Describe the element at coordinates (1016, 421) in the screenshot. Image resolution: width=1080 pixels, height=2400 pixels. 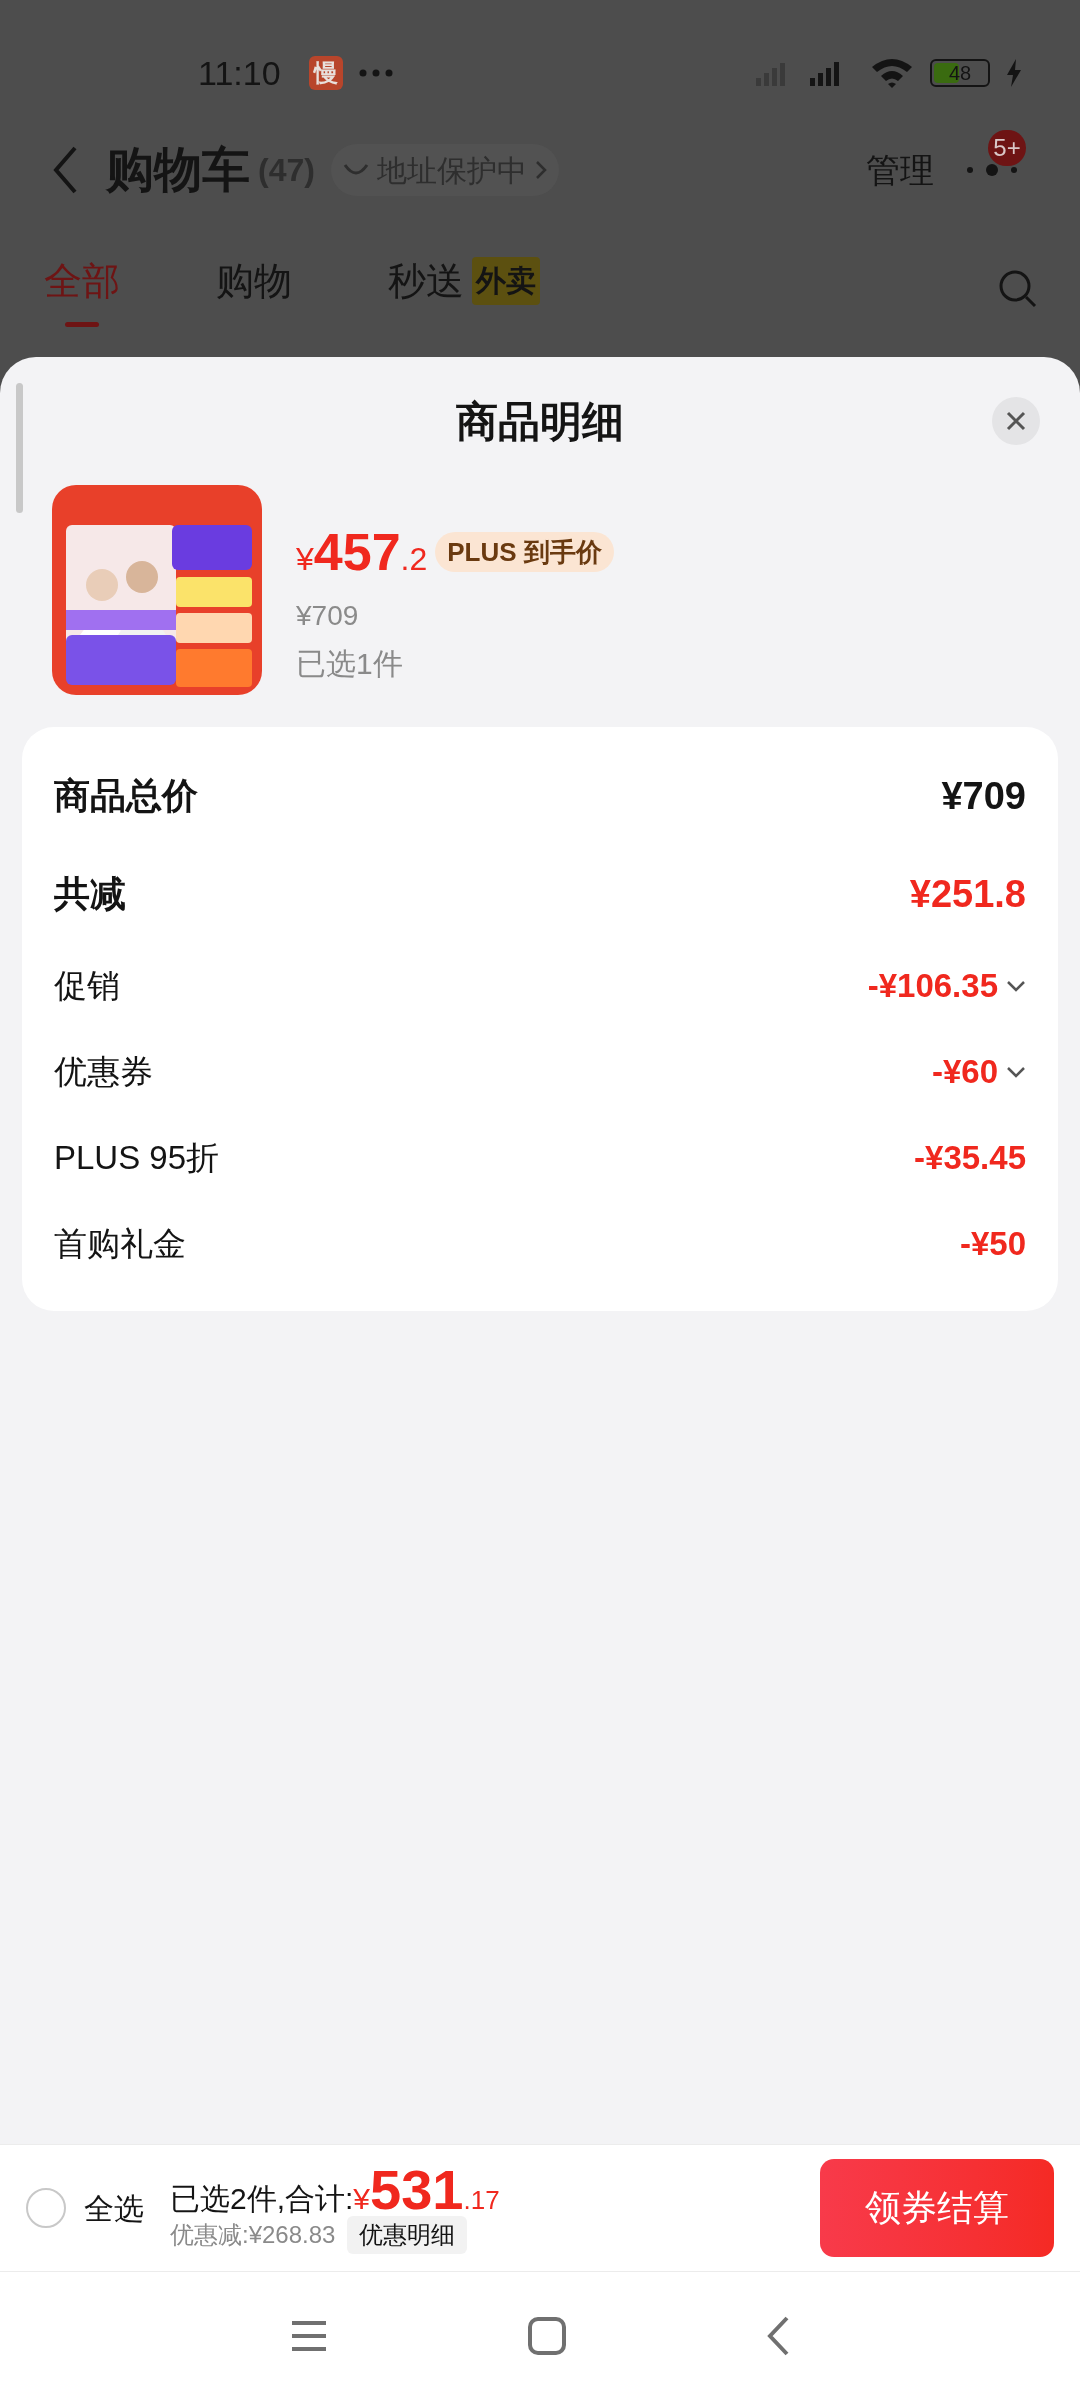
I see `close-icon` at that location.